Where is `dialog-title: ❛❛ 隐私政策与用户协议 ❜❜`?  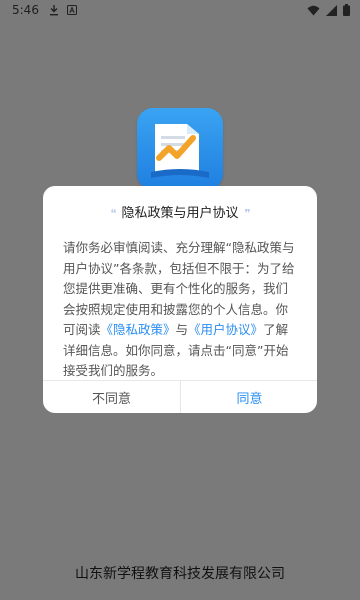
dialog-title: ❛❛ 隐私政策与用户协议 ❜❜ is located at coordinates (180, 211).